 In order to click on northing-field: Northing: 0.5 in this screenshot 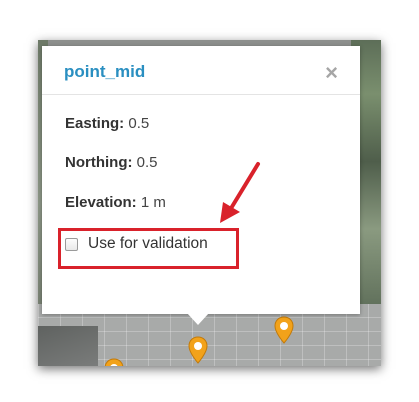, I will do `click(111, 162)`.